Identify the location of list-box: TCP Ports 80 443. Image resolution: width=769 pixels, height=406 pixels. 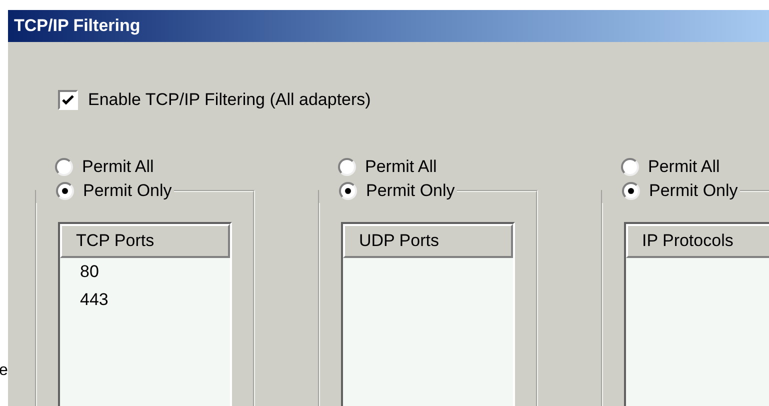
(145, 314).